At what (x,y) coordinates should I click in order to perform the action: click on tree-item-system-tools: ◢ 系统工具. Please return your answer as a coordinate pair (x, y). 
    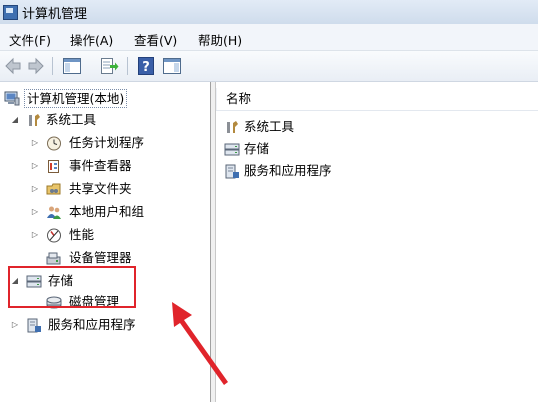
    Looking at the image, I should click on (105, 120).